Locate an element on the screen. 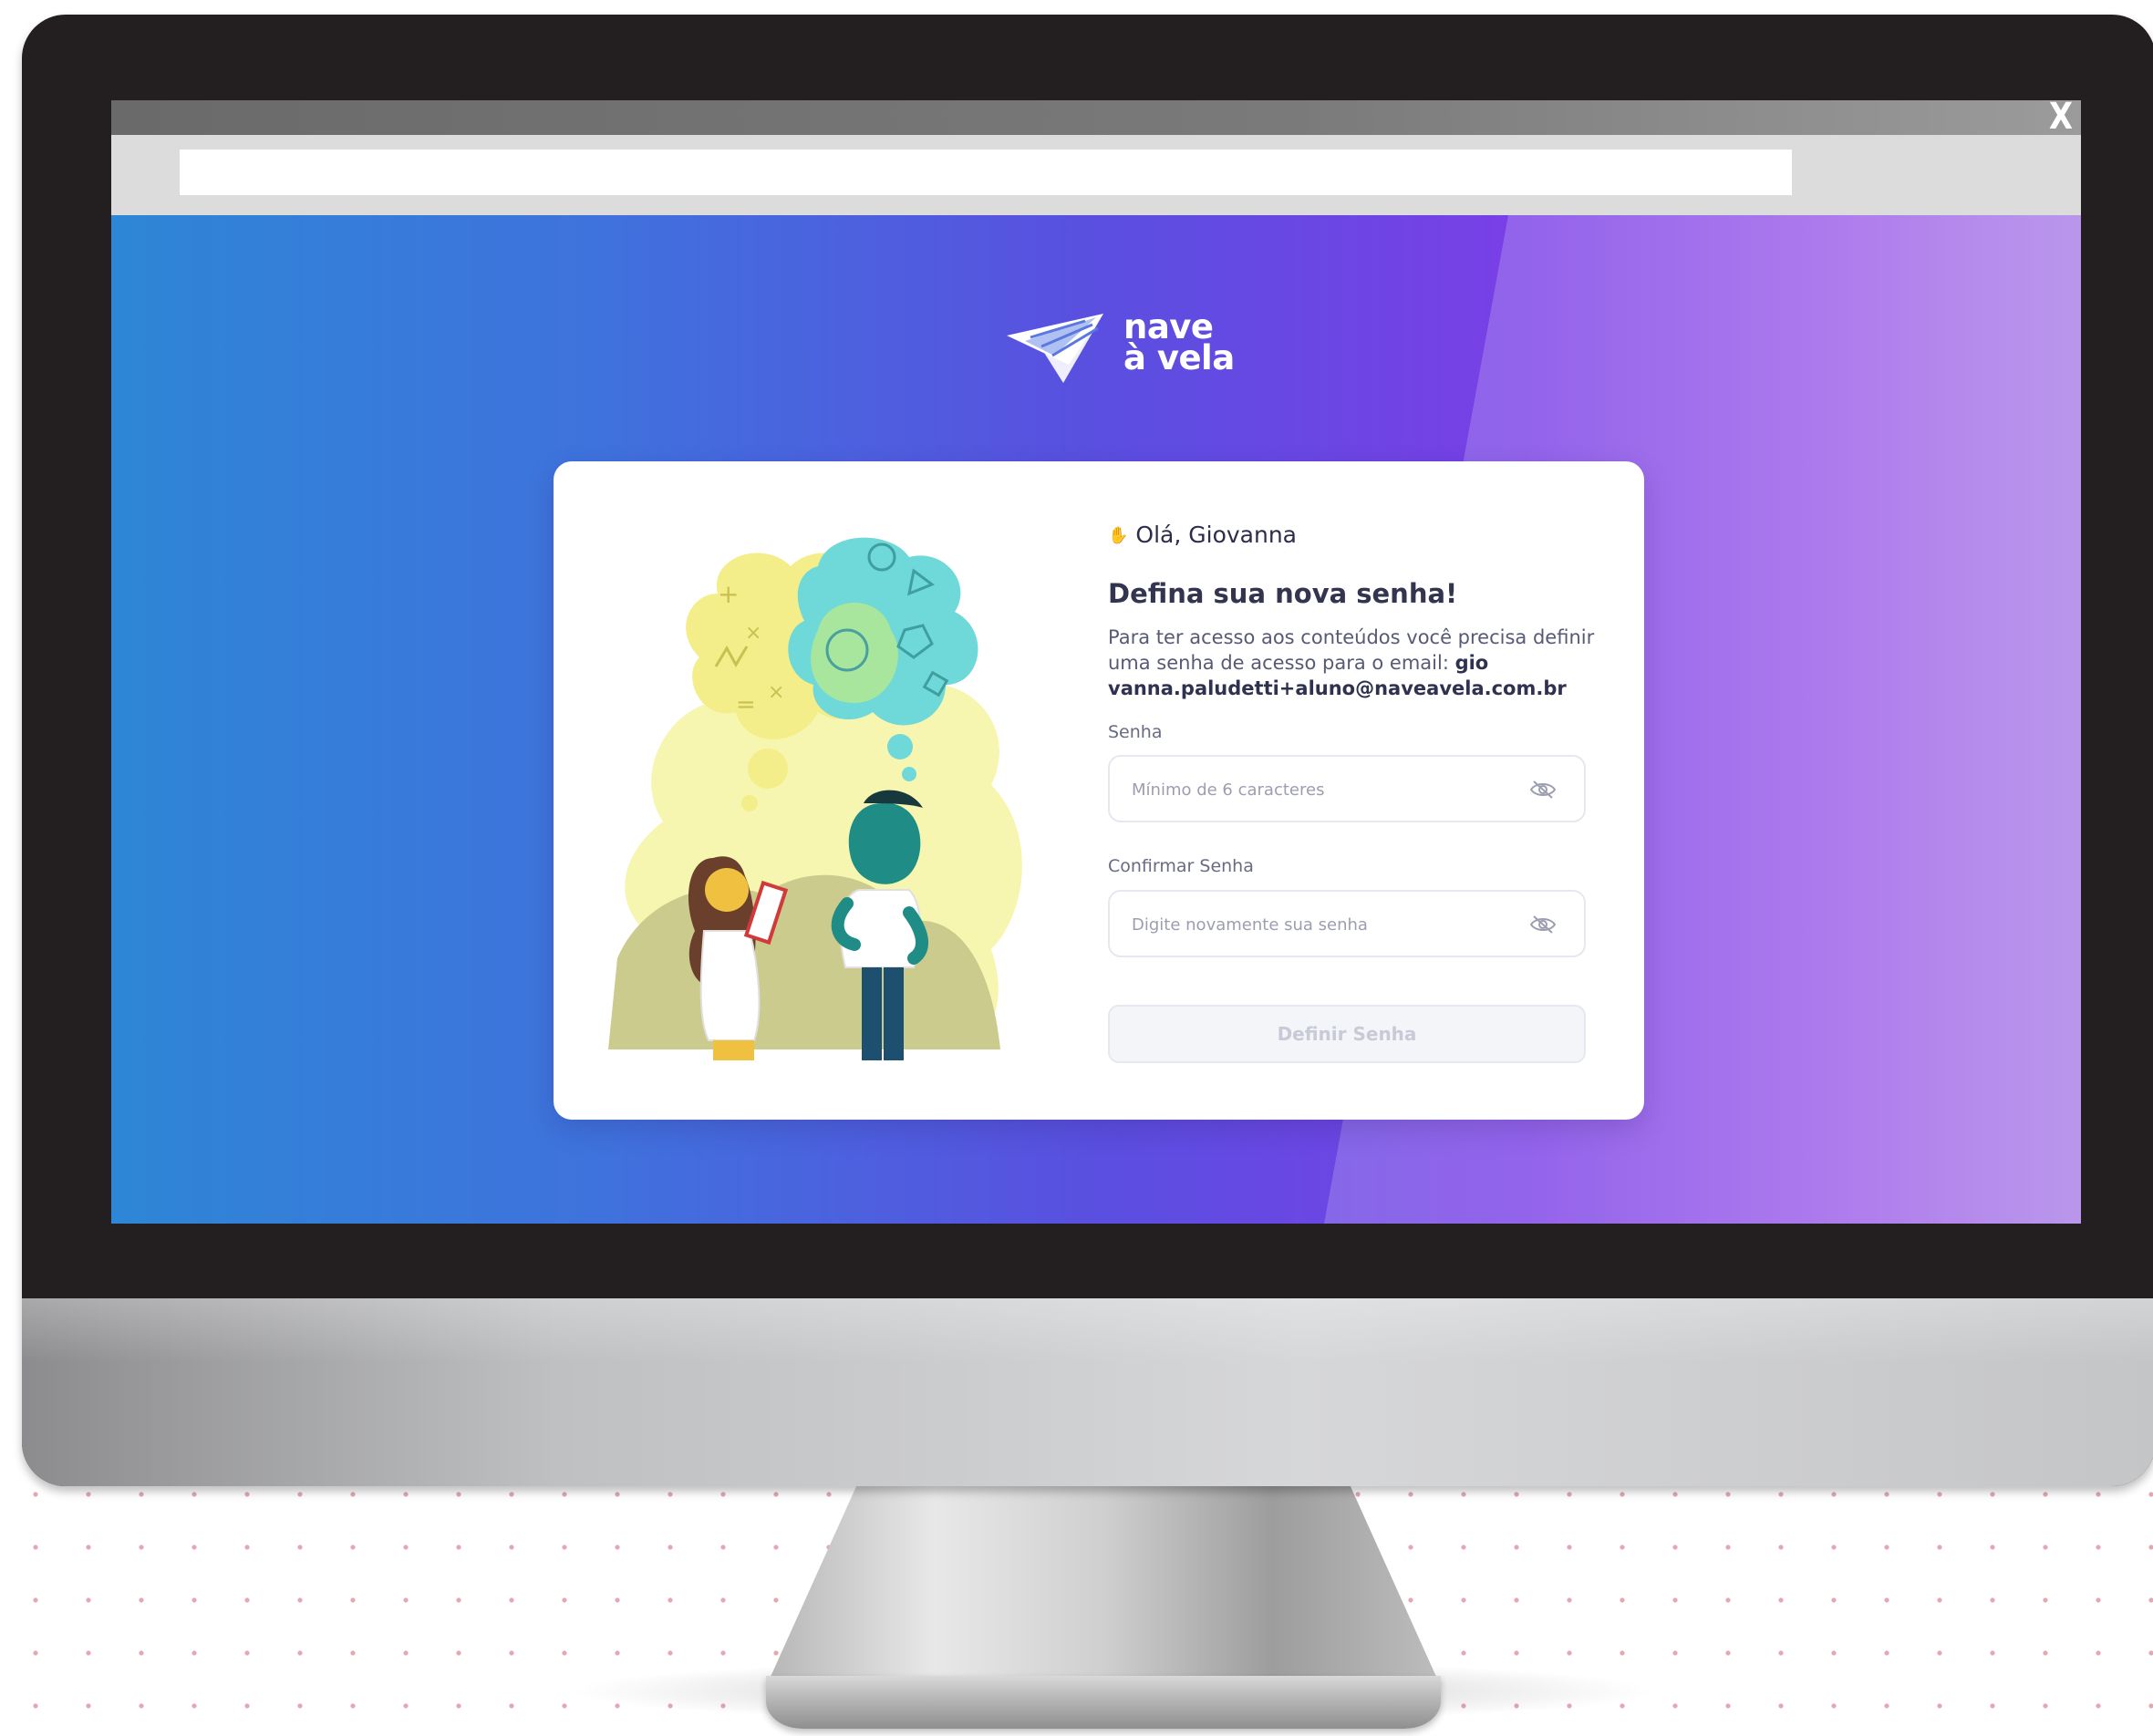 The height and width of the screenshot is (1736, 2153). browser-titlebar: X is located at coordinates (1096, 117).